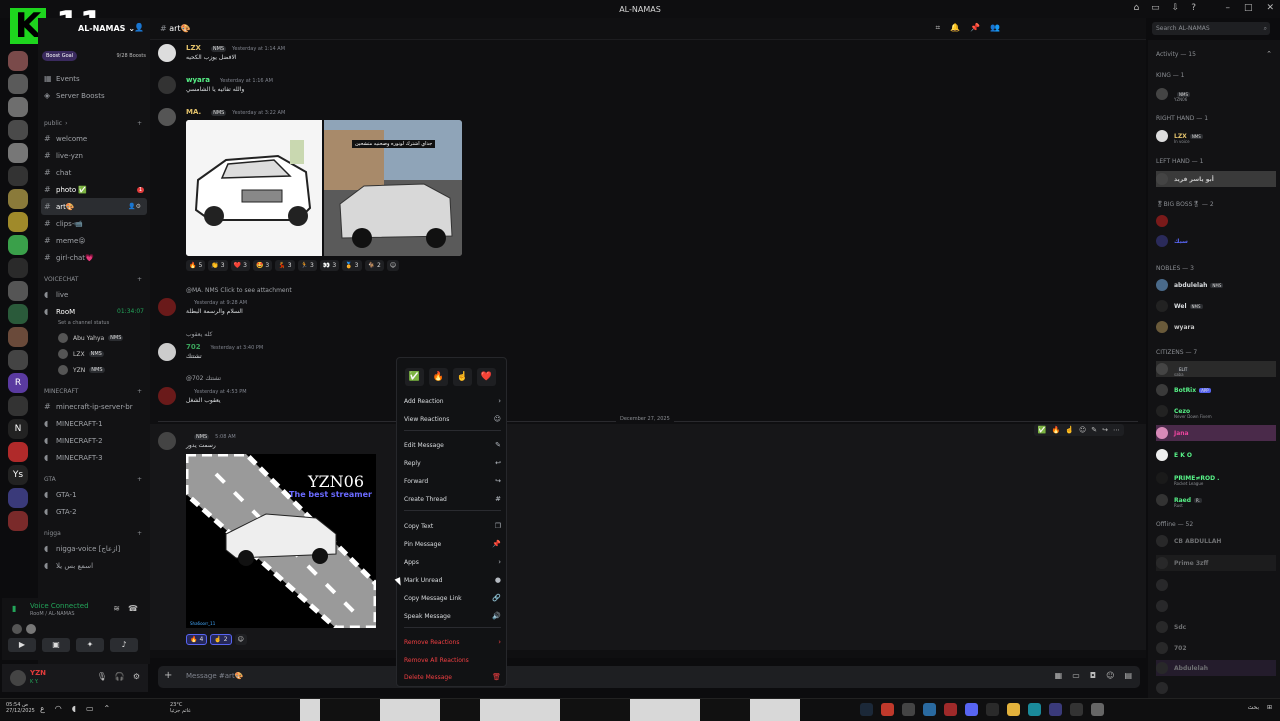  What do you see at coordinates (18, 475) in the screenshot?
I see `server-icon: Ys` at bounding box center [18, 475].